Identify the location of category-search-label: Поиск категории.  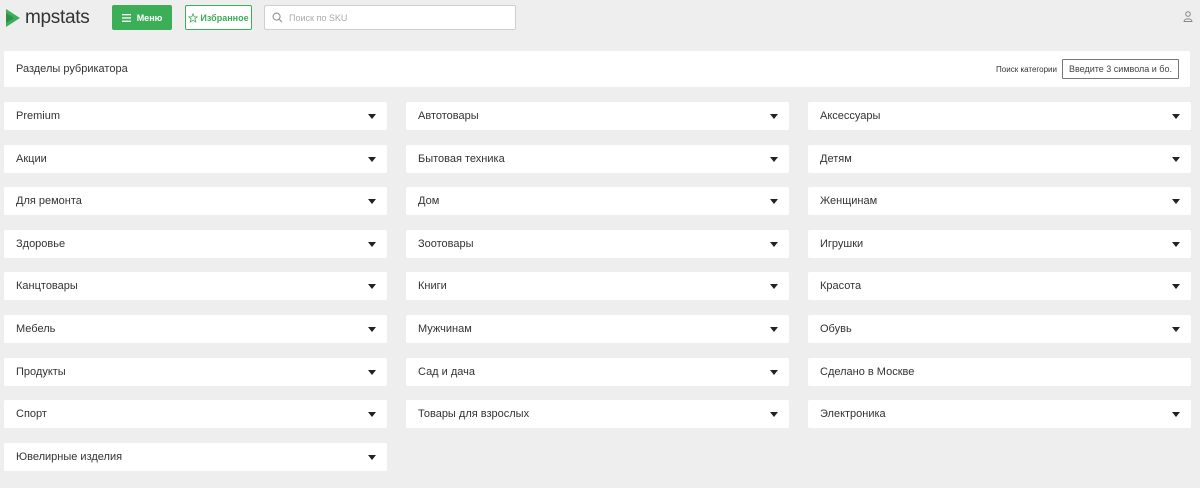
(1026, 69).